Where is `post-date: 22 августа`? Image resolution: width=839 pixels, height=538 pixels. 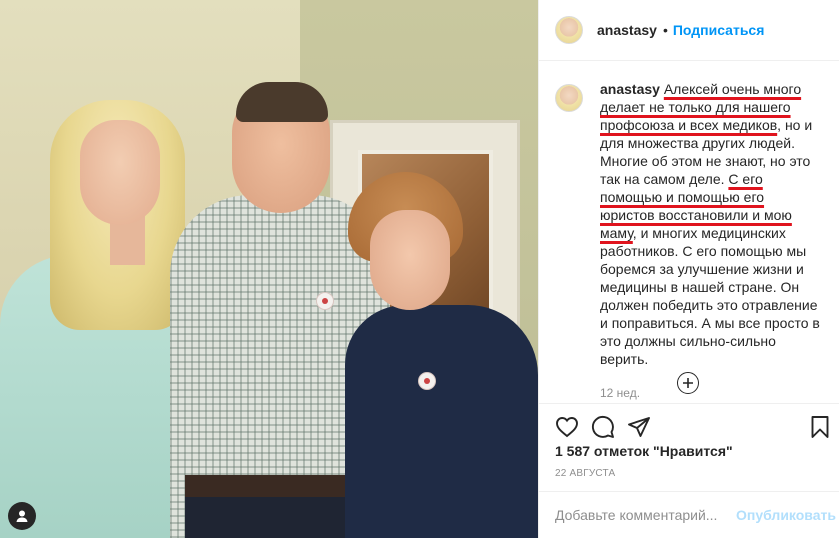 post-date: 22 августа is located at coordinates (585, 473).